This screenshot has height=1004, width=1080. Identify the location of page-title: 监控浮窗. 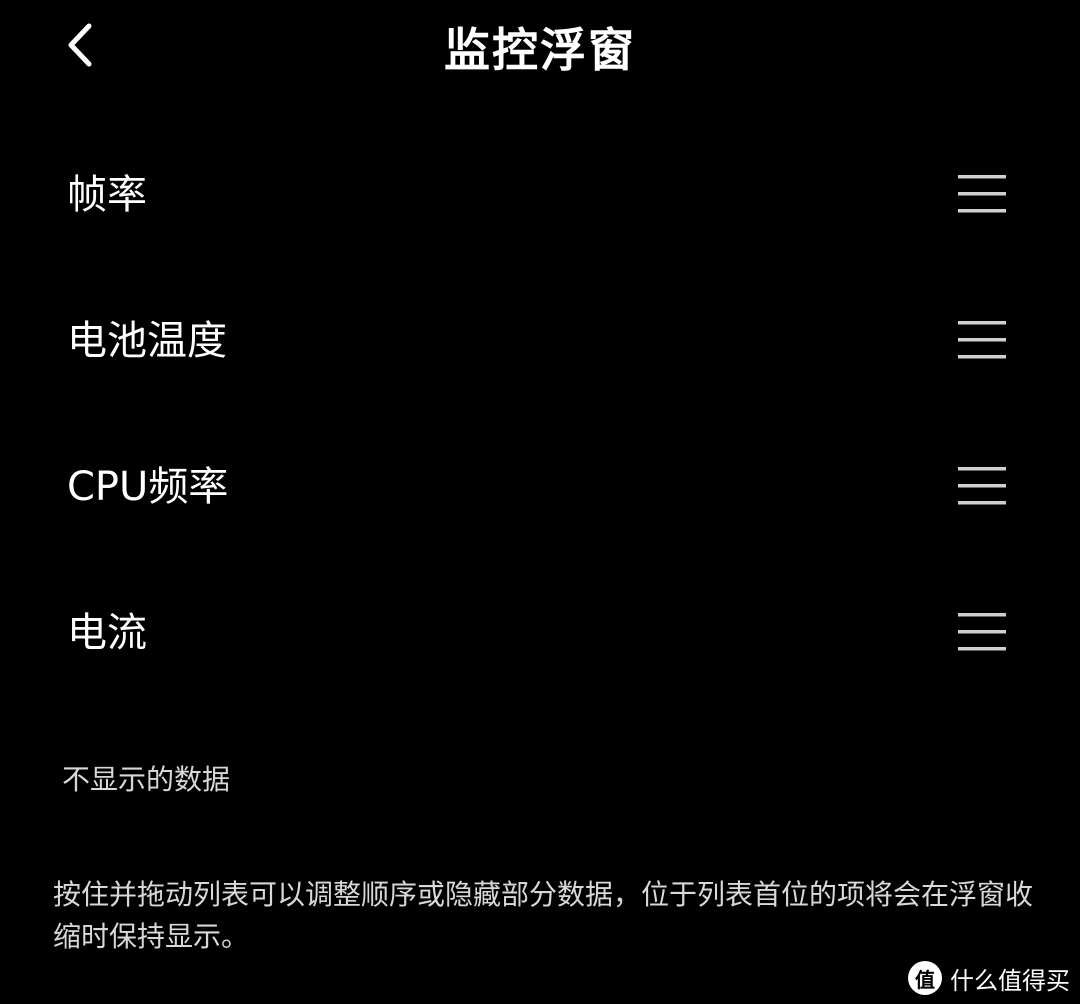
(540, 50).